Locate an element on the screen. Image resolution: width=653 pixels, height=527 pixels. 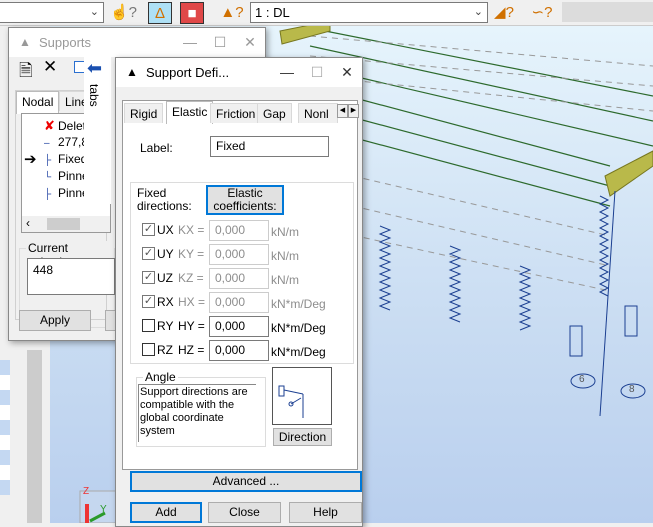
checkbox-uz: ✓ is located at coordinates (148, 277).